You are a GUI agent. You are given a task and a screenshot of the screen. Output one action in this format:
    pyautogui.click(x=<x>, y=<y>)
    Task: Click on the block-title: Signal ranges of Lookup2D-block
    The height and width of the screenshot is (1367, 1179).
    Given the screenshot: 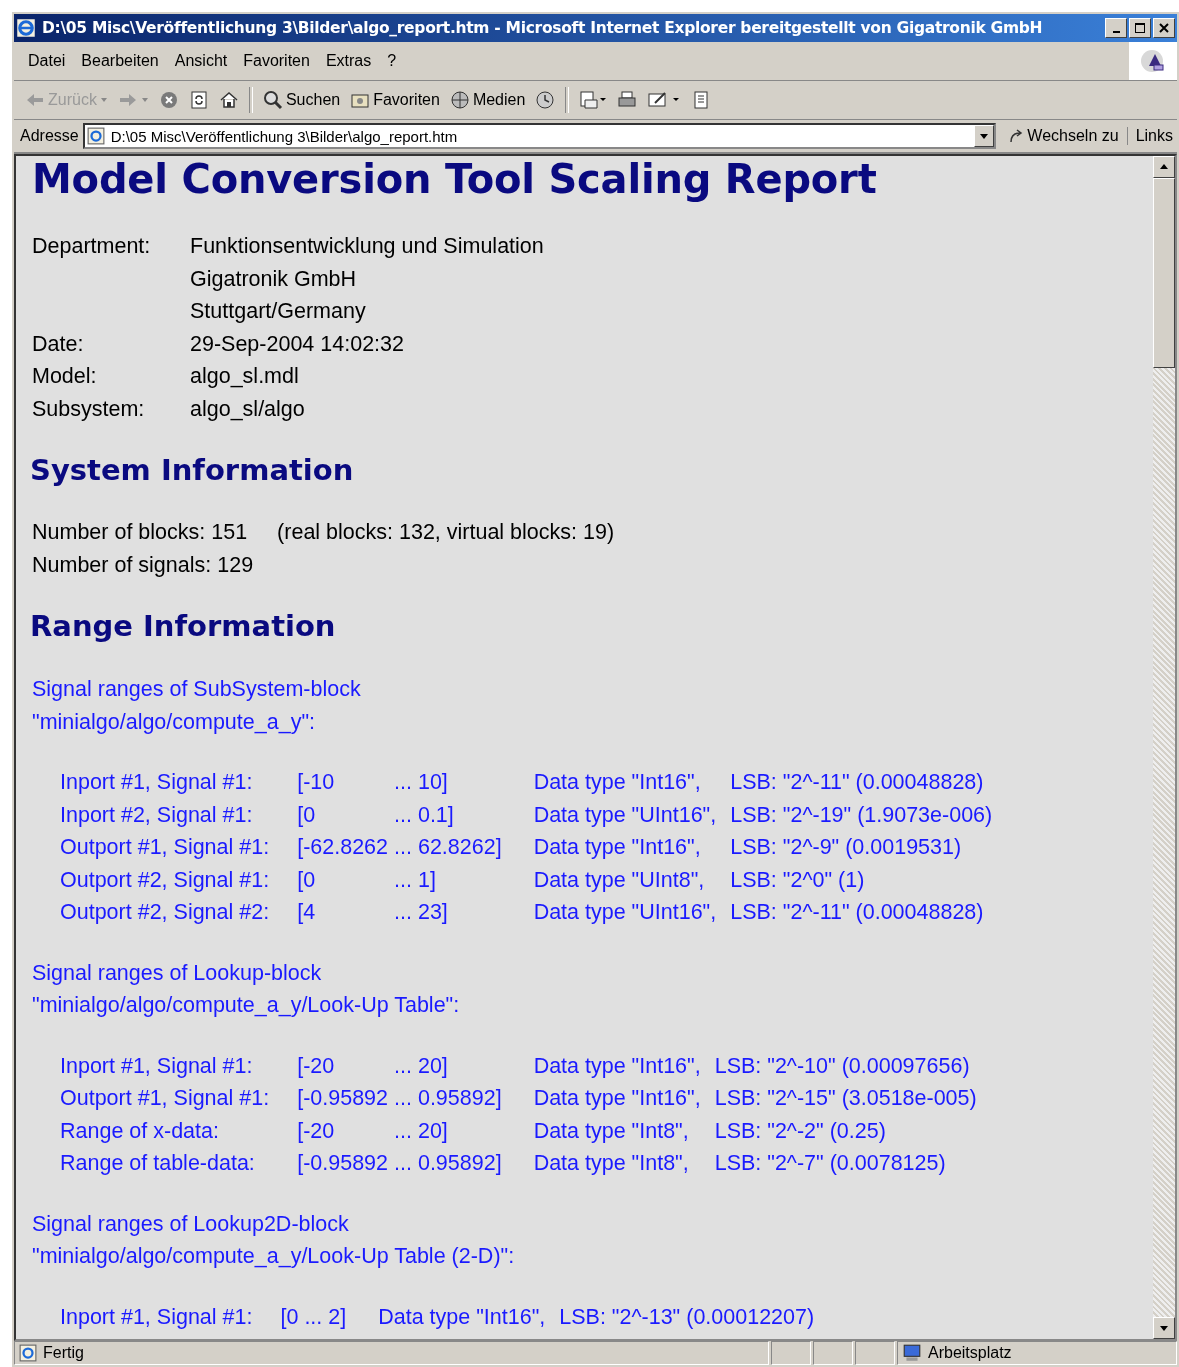 What is the action you would take?
    pyautogui.click(x=191, y=1224)
    